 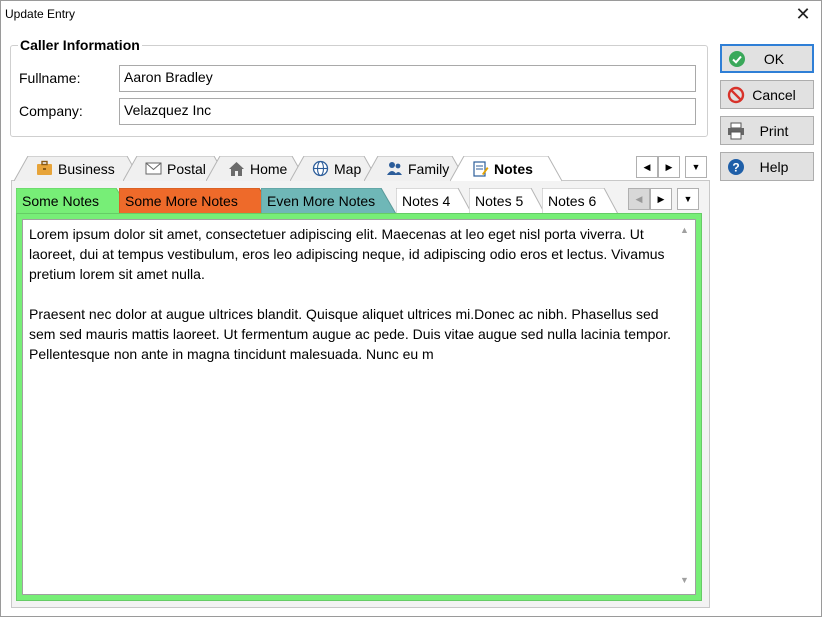 I want to click on briefcase-icon, so click(x=44, y=167).